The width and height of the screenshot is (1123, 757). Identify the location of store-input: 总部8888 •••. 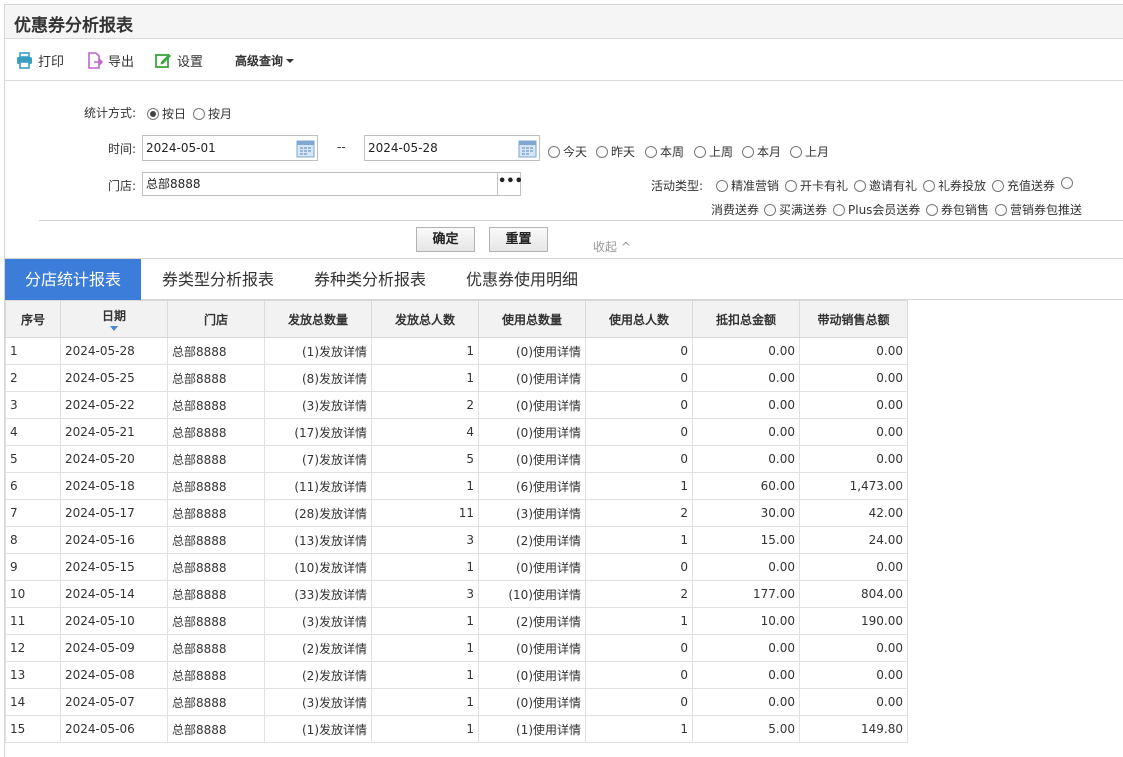
(332, 184).